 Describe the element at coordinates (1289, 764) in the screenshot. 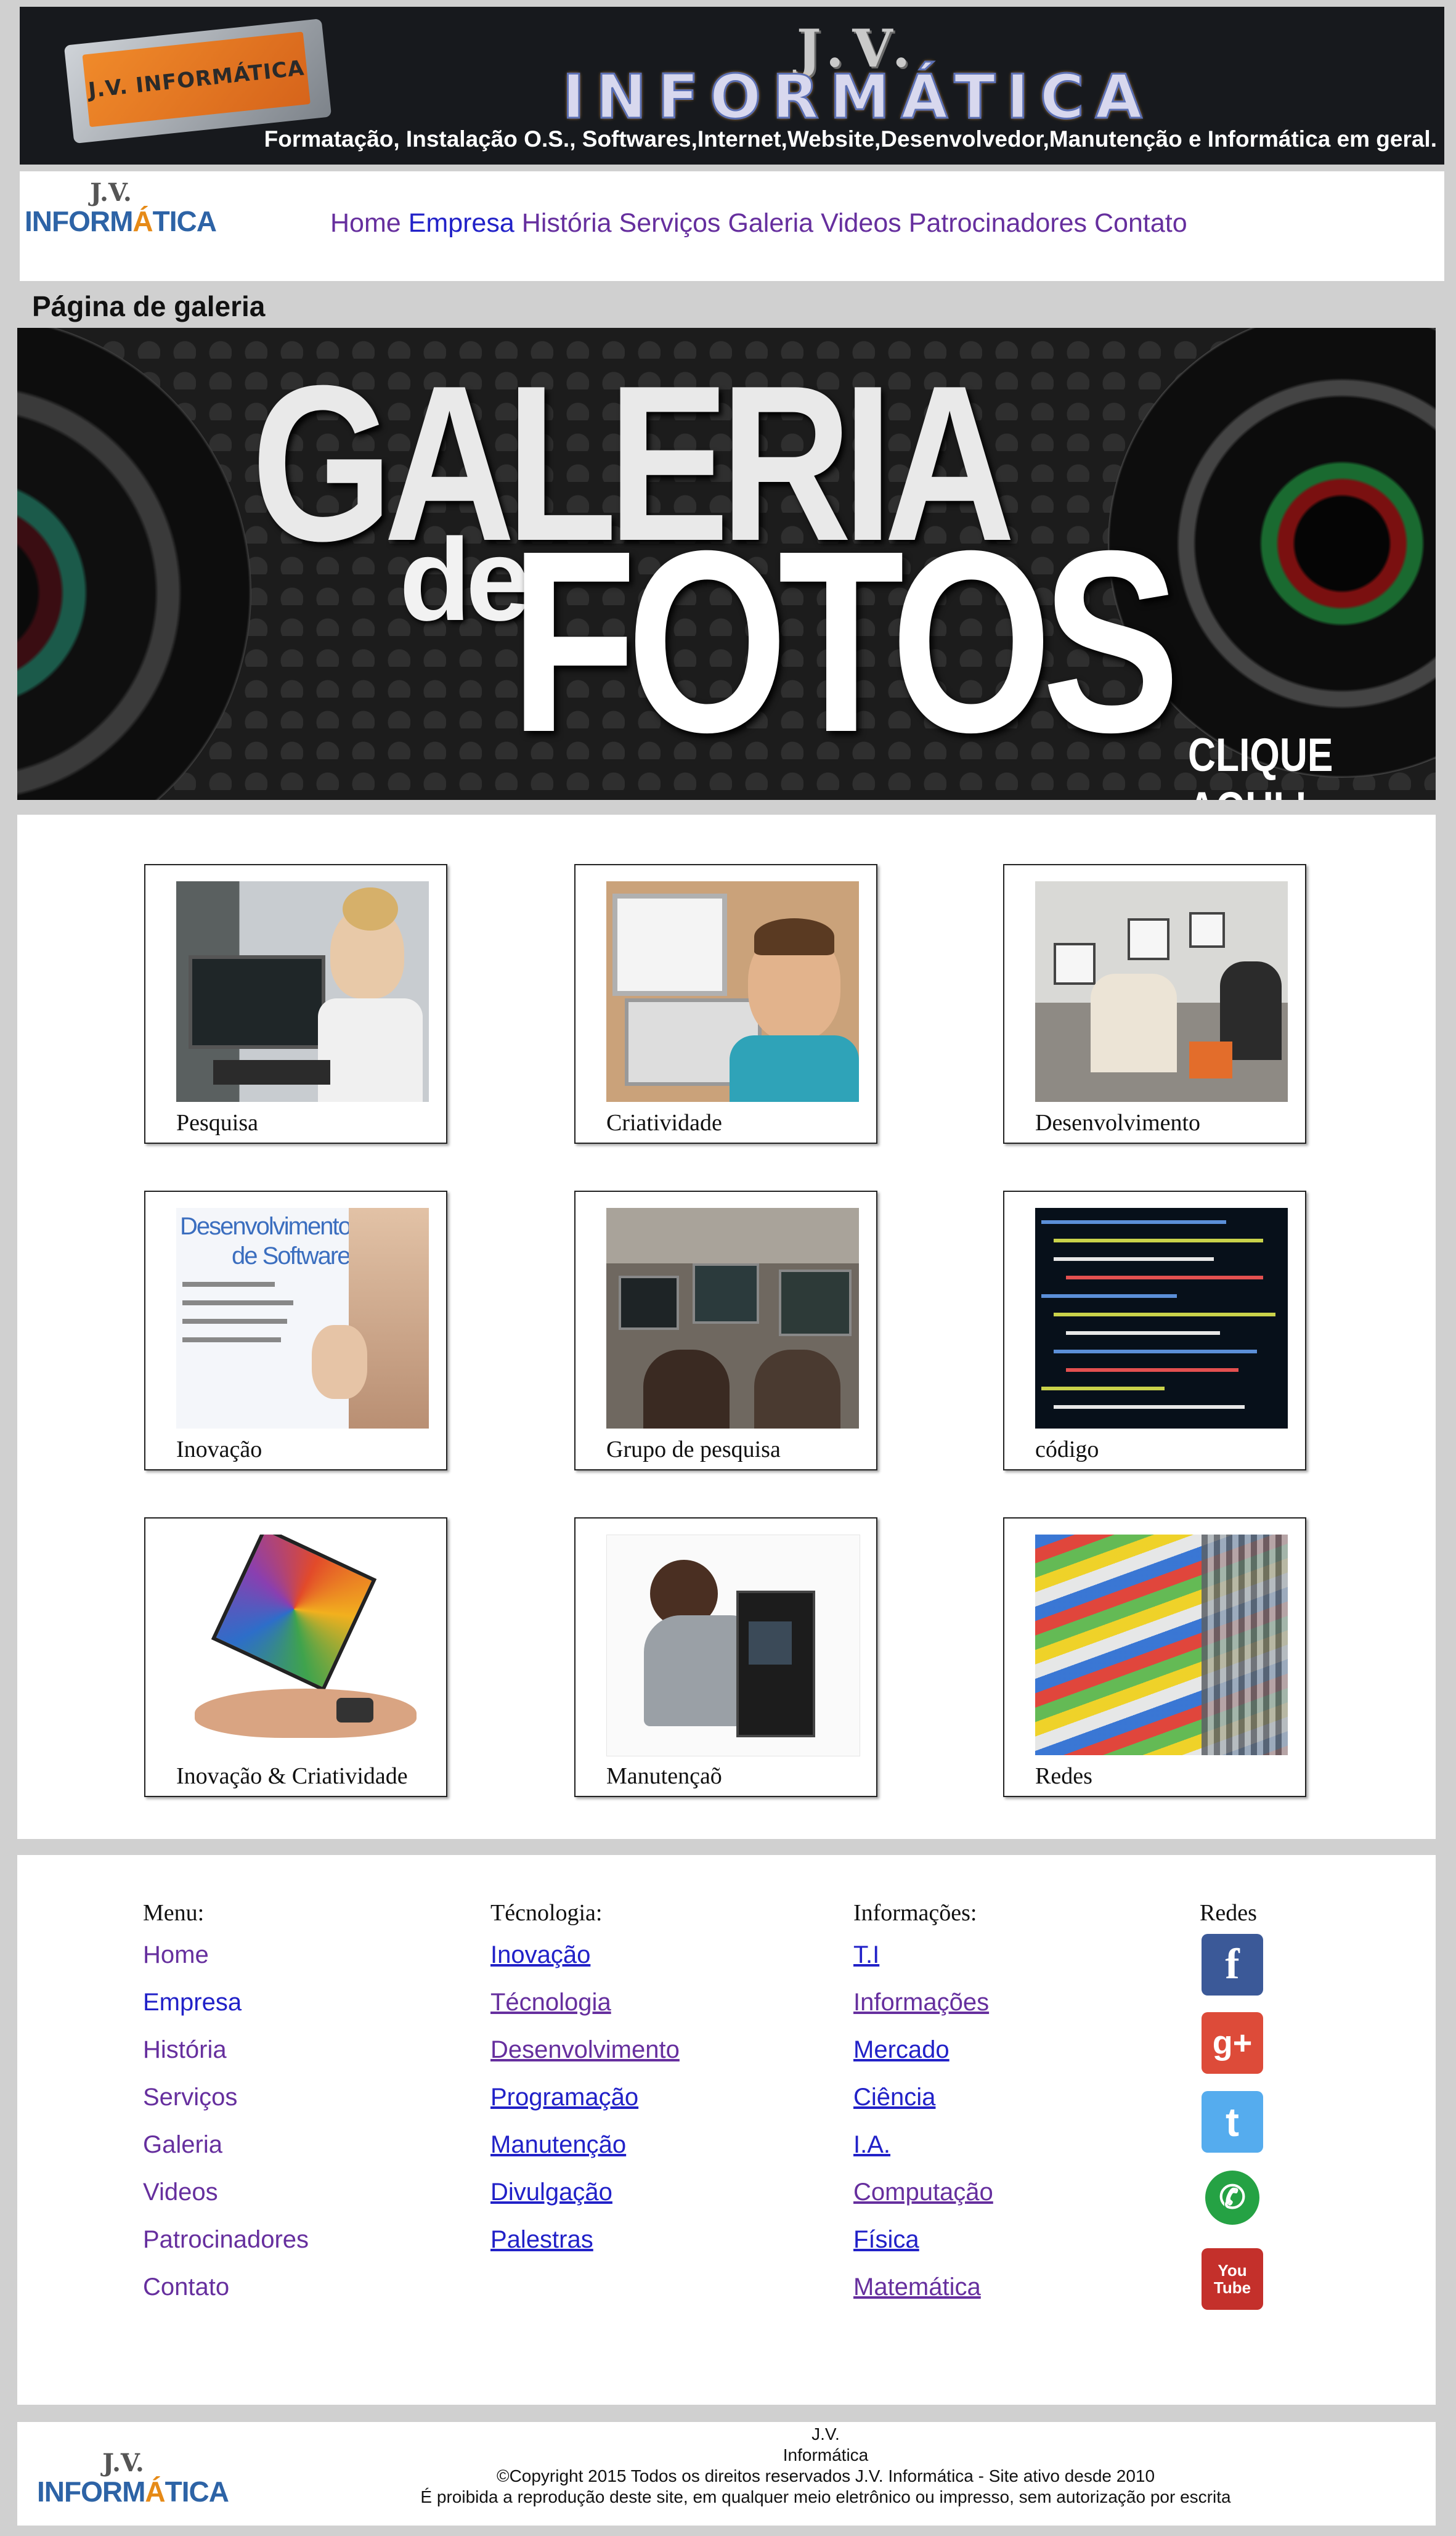

I see `hero-cta: CLIQUE AQUI !` at that location.